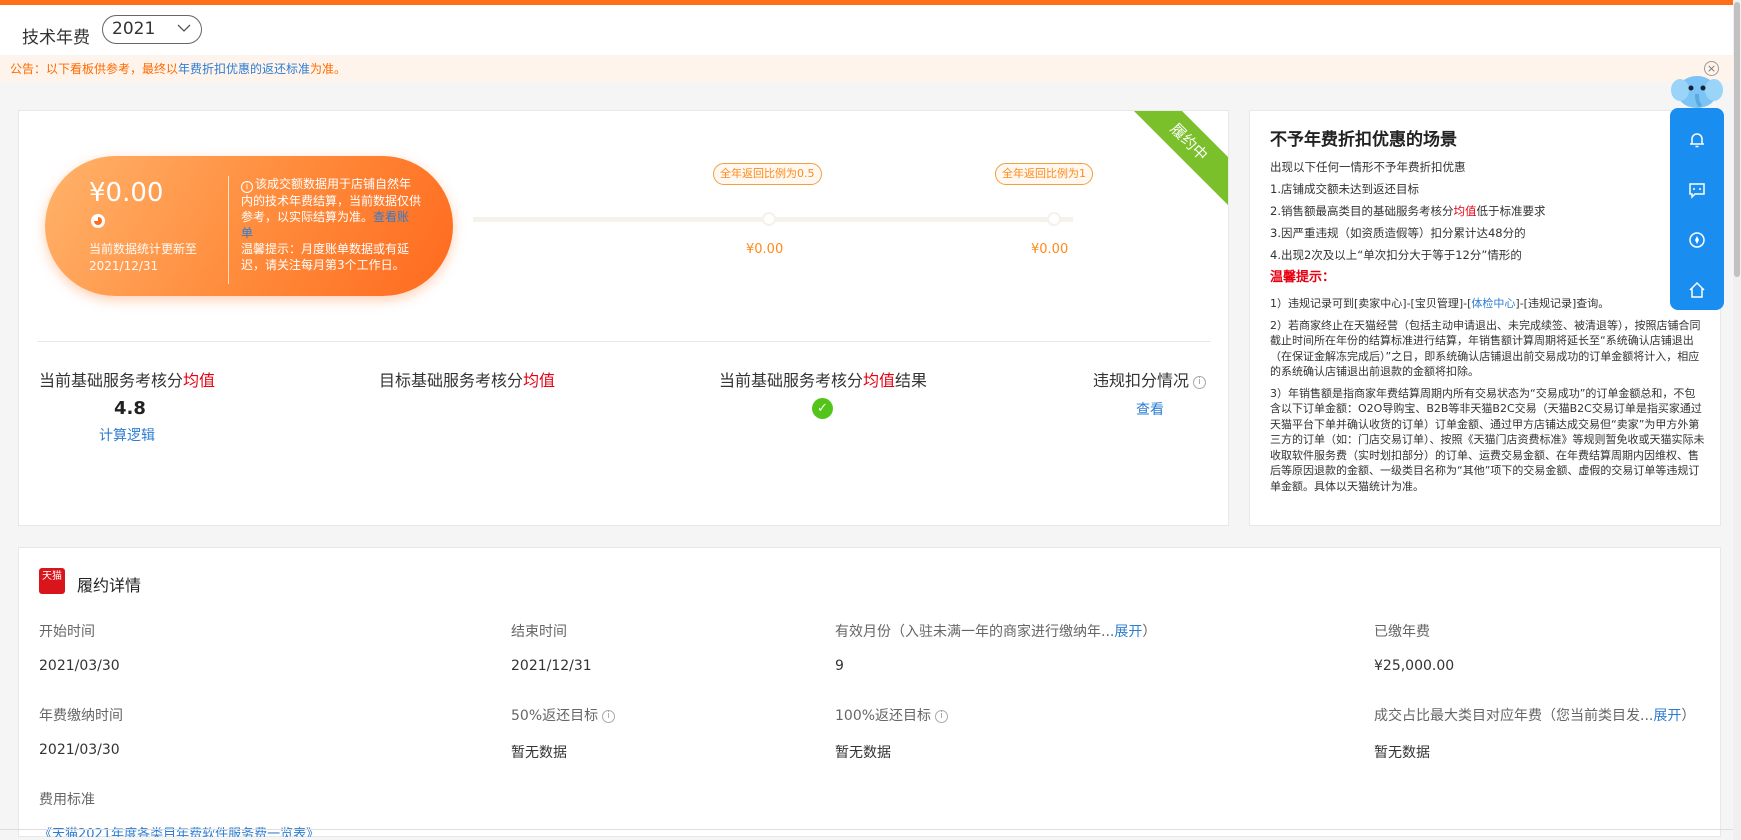  What do you see at coordinates (1363, 140) in the screenshot?
I see `rules-title: 不予年费折扣优惠的场景` at bounding box center [1363, 140].